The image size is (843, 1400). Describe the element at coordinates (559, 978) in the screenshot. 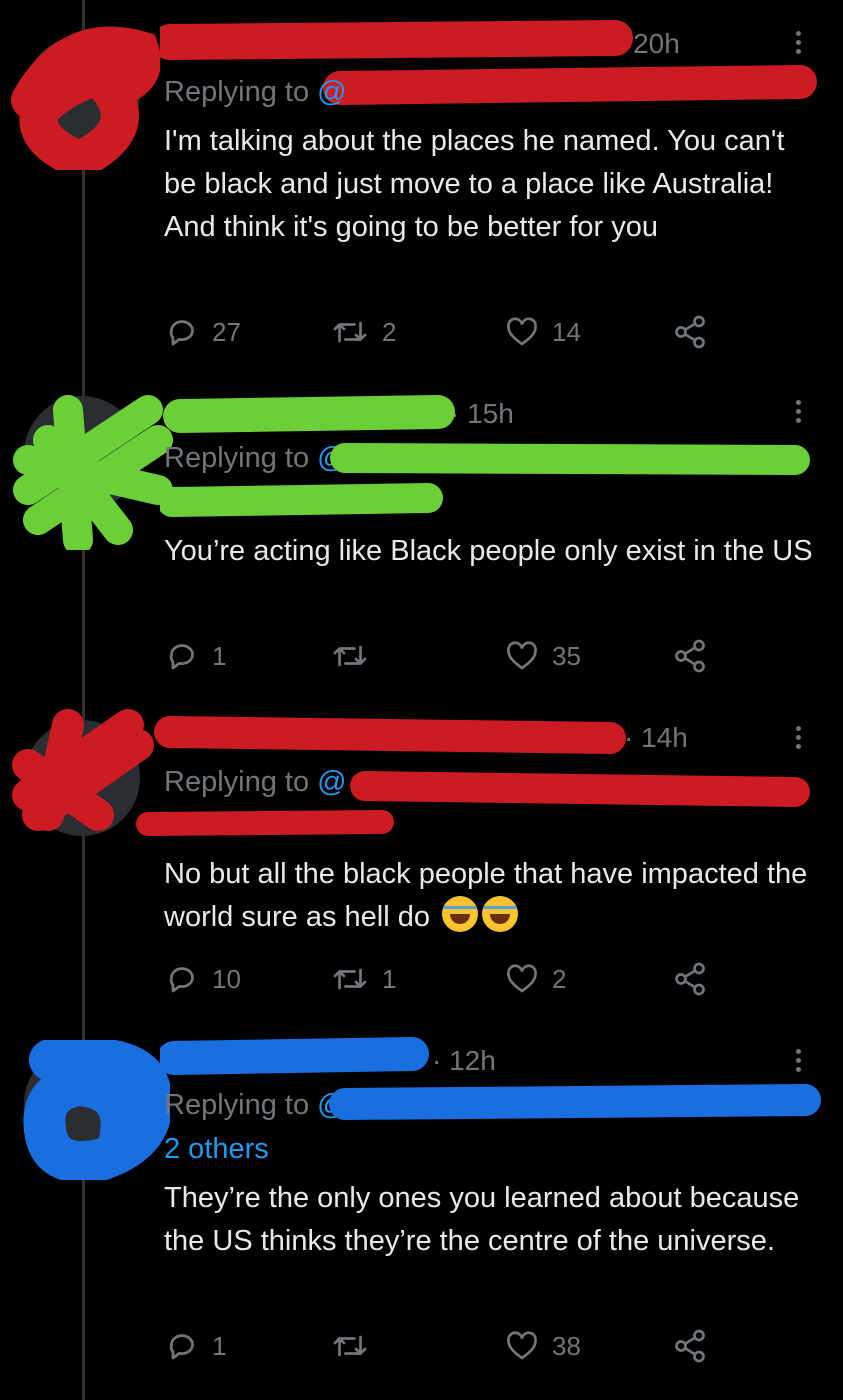

I see `like-count: 2` at that location.